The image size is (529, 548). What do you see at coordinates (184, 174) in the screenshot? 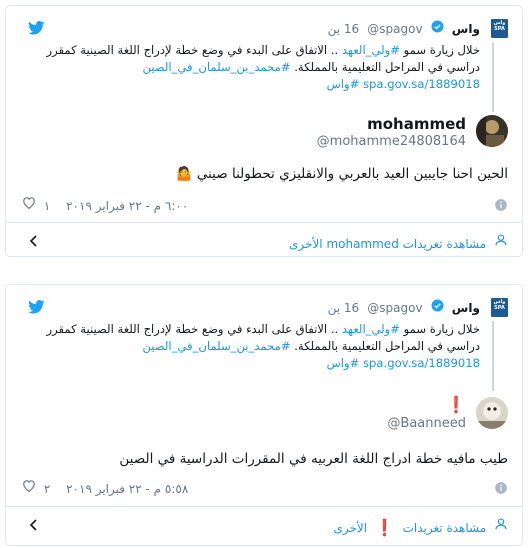
I see `shrug-emoji: 🤷` at bounding box center [184, 174].